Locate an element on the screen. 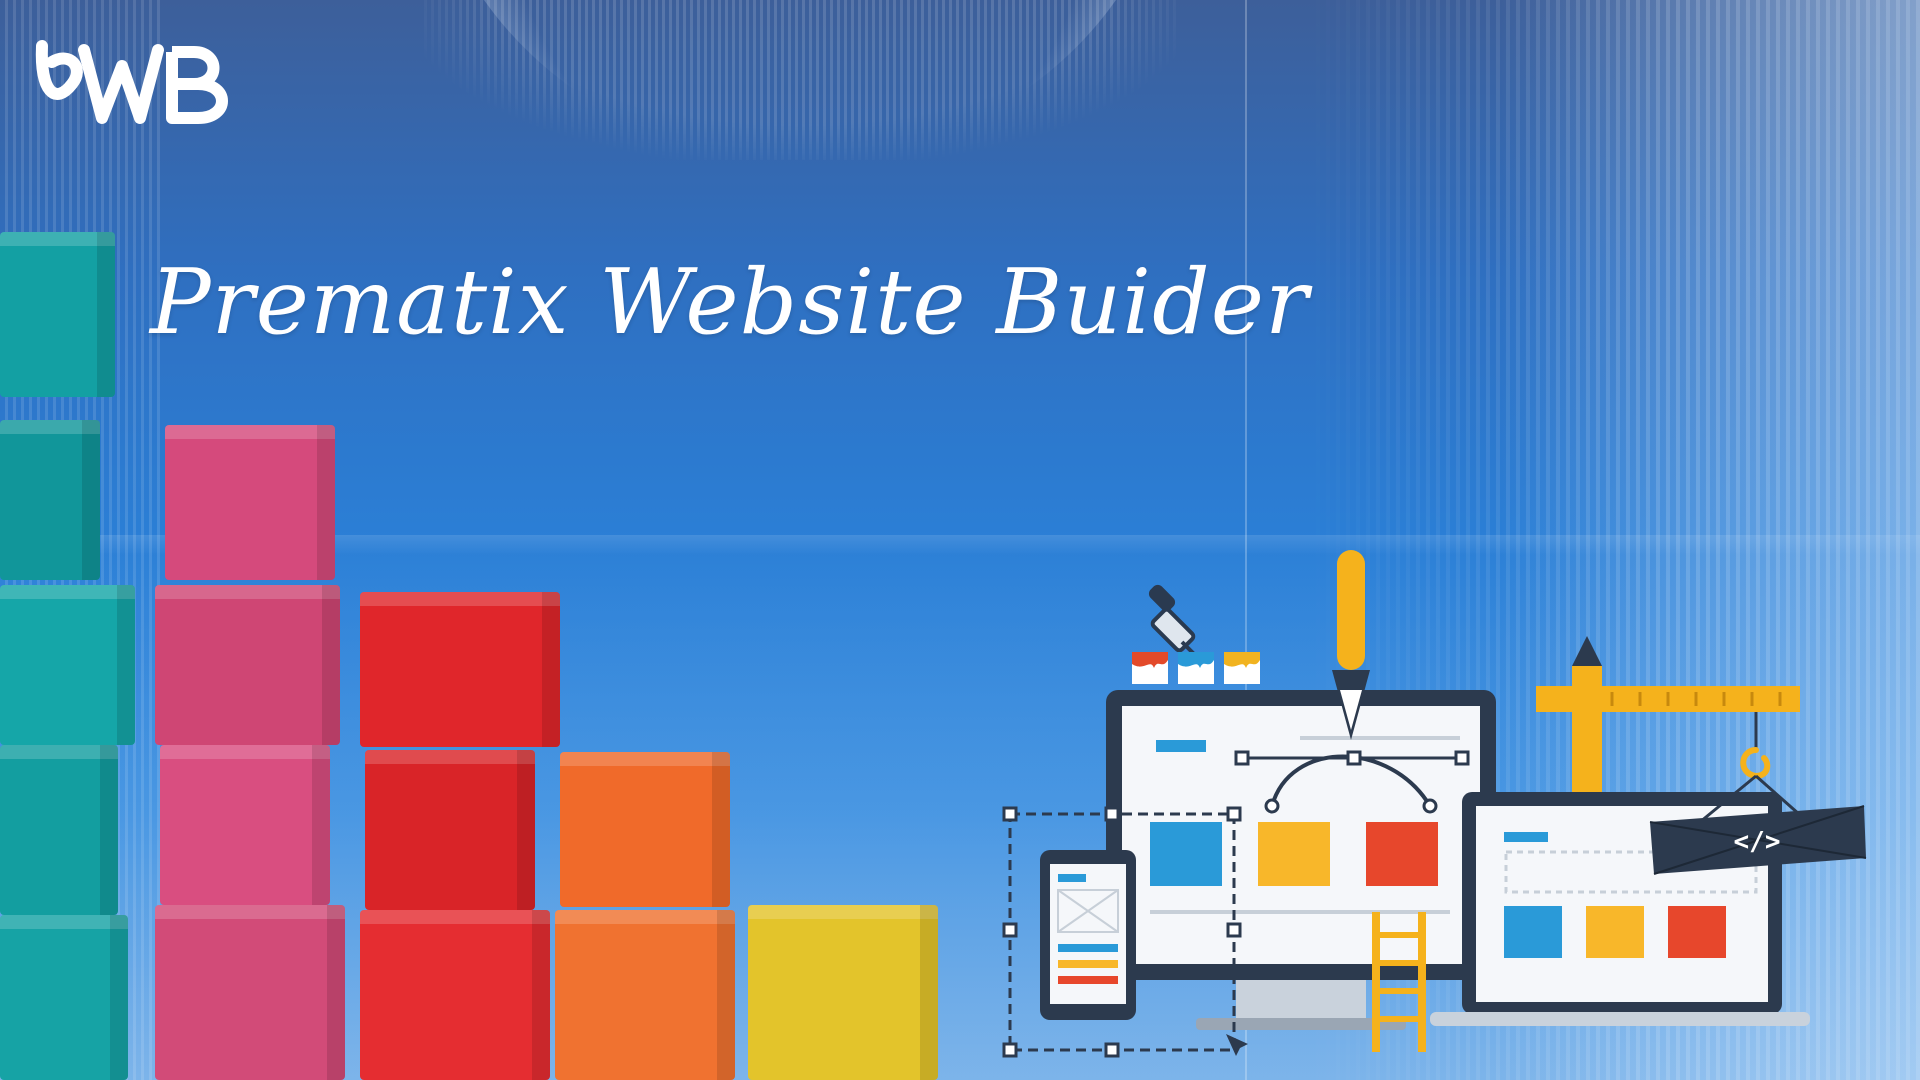  monitor-icon is located at coordinates (1301, 860).